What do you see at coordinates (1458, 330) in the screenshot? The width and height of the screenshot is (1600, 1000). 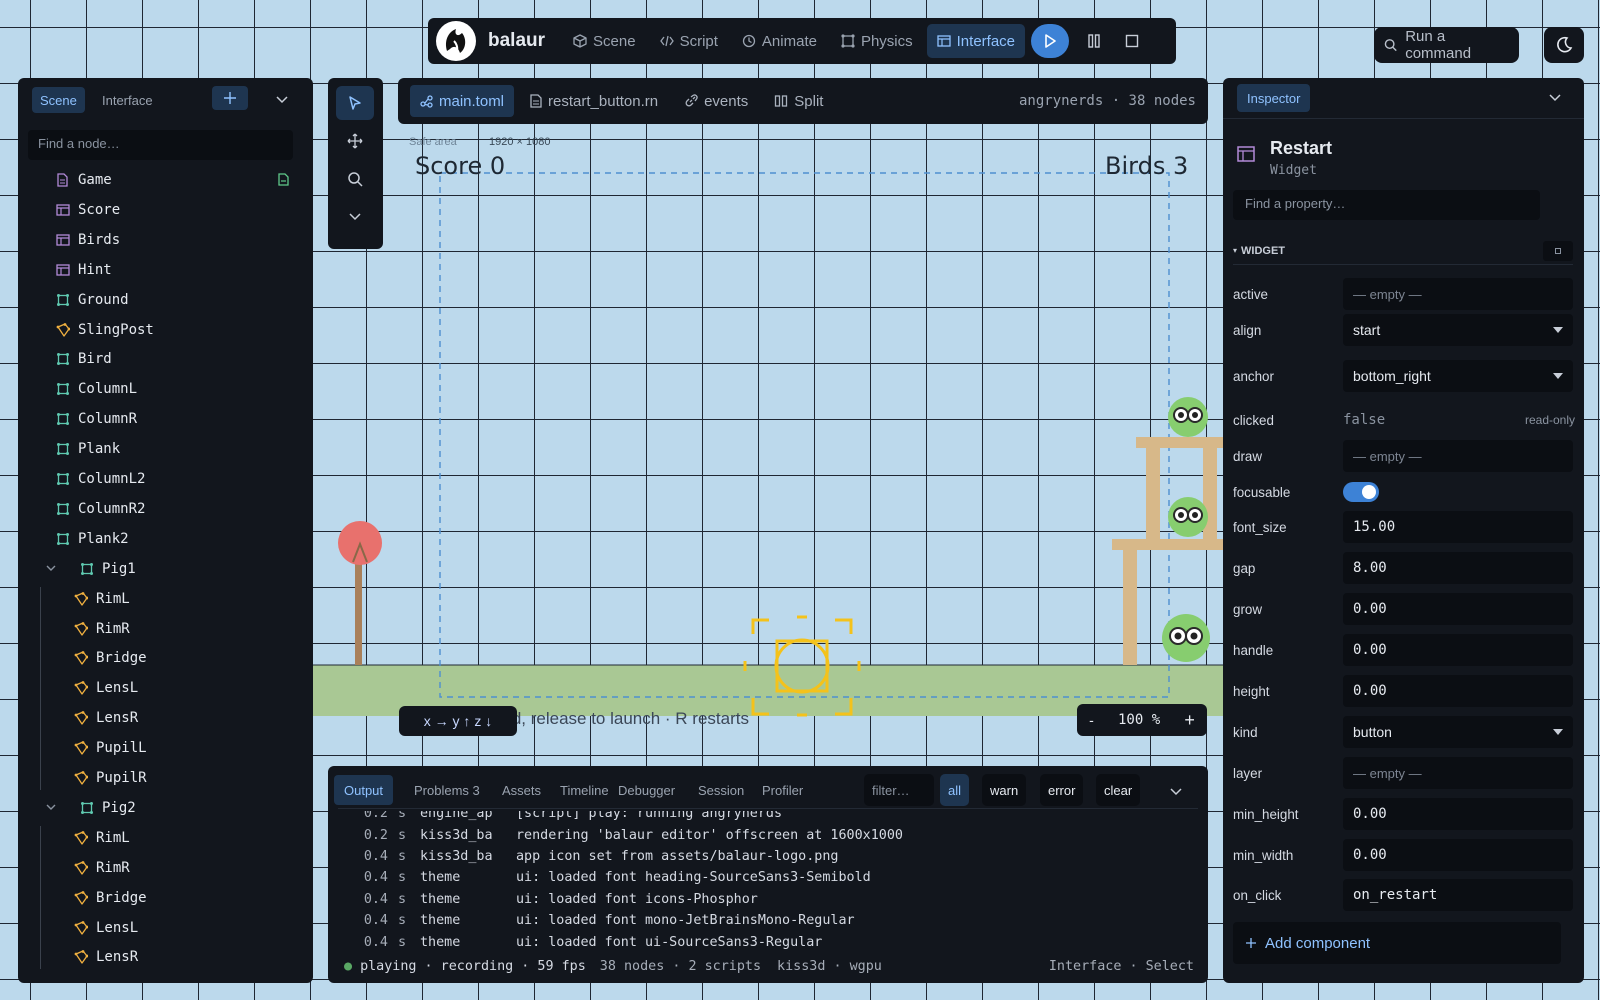 I see `property-select: start` at bounding box center [1458, 330].